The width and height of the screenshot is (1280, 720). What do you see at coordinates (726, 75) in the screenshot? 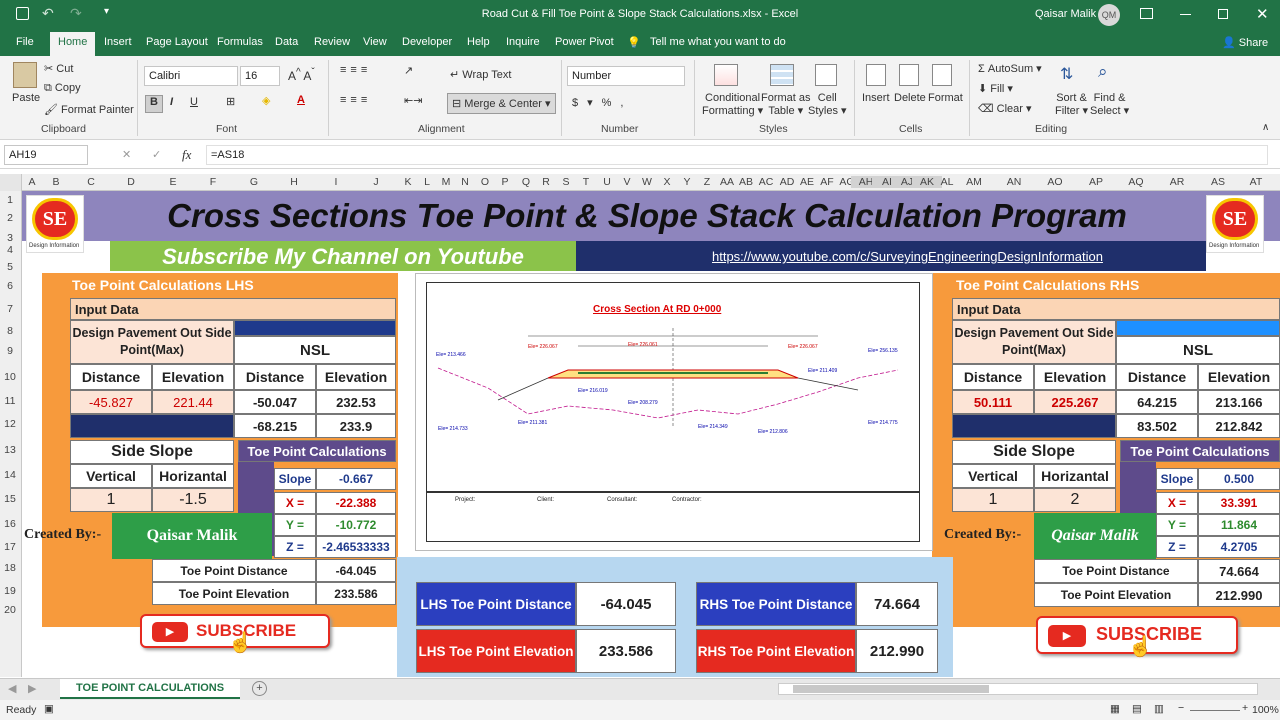
I see `conditional-formatting-icon` at bounding box center [726, 75].